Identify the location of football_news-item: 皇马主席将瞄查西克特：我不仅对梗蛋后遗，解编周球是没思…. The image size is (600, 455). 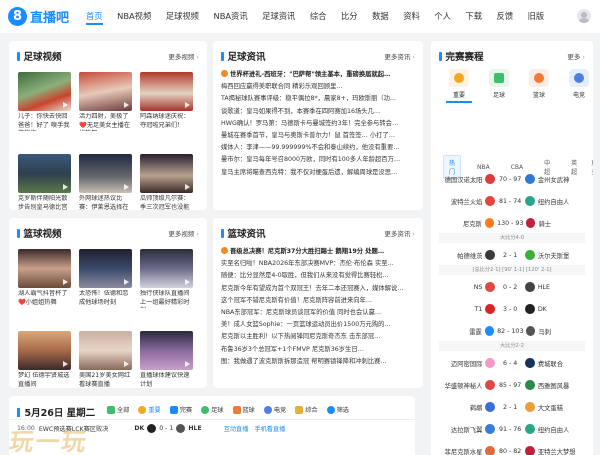
(321, 173).